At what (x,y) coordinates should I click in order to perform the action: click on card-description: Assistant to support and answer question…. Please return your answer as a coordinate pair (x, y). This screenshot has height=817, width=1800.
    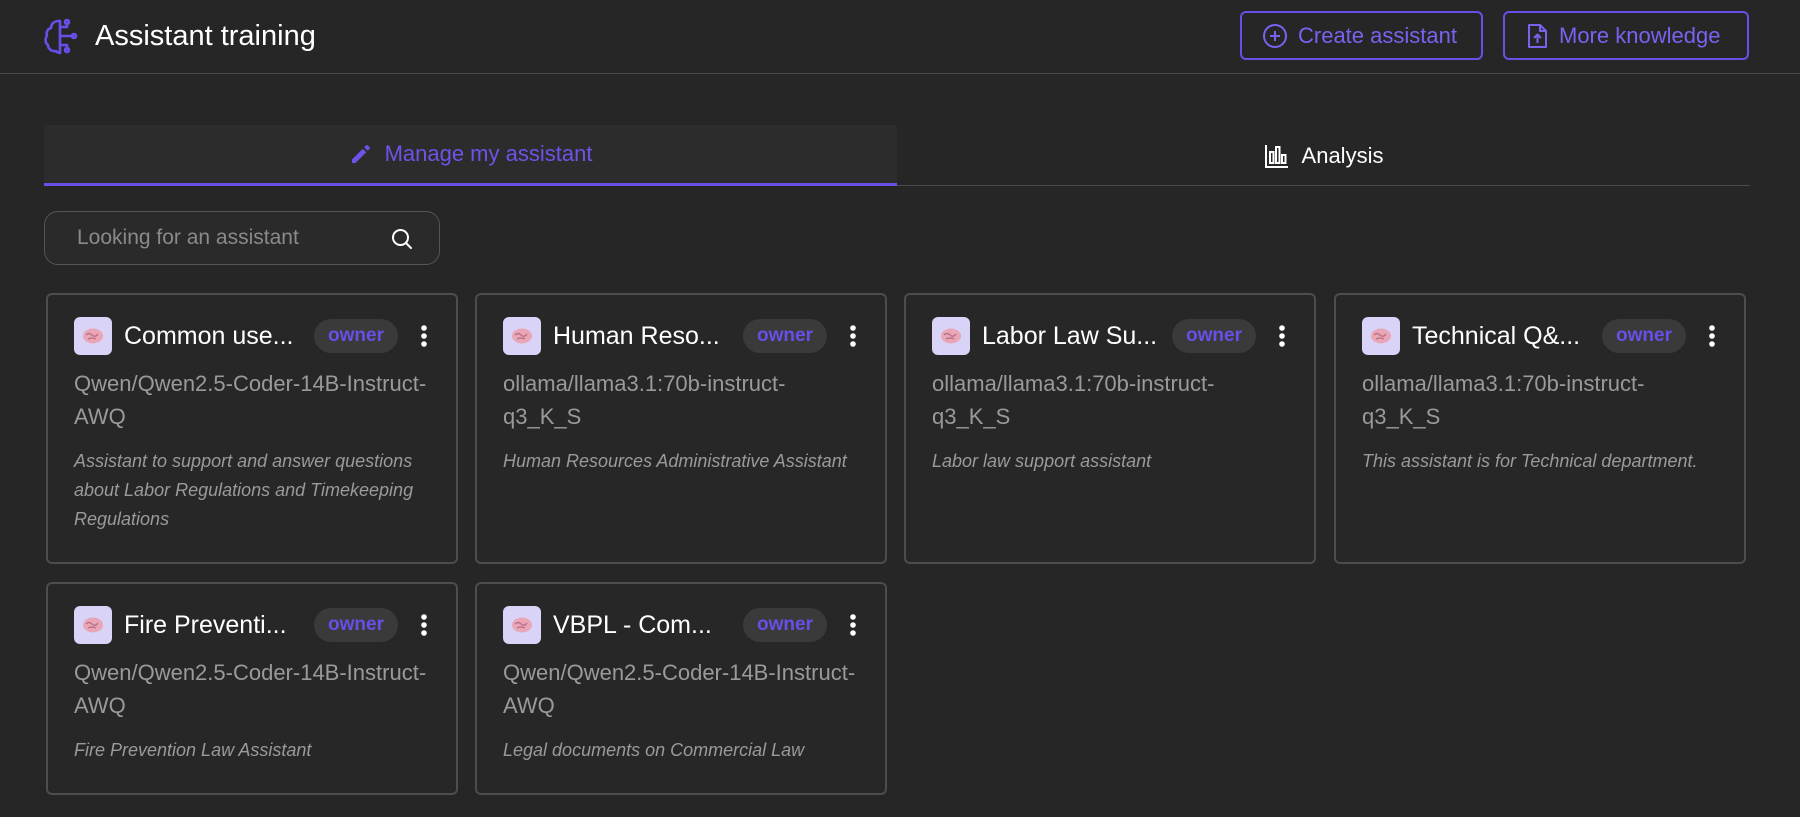
    Looking at the image, I should click on (244, 490).